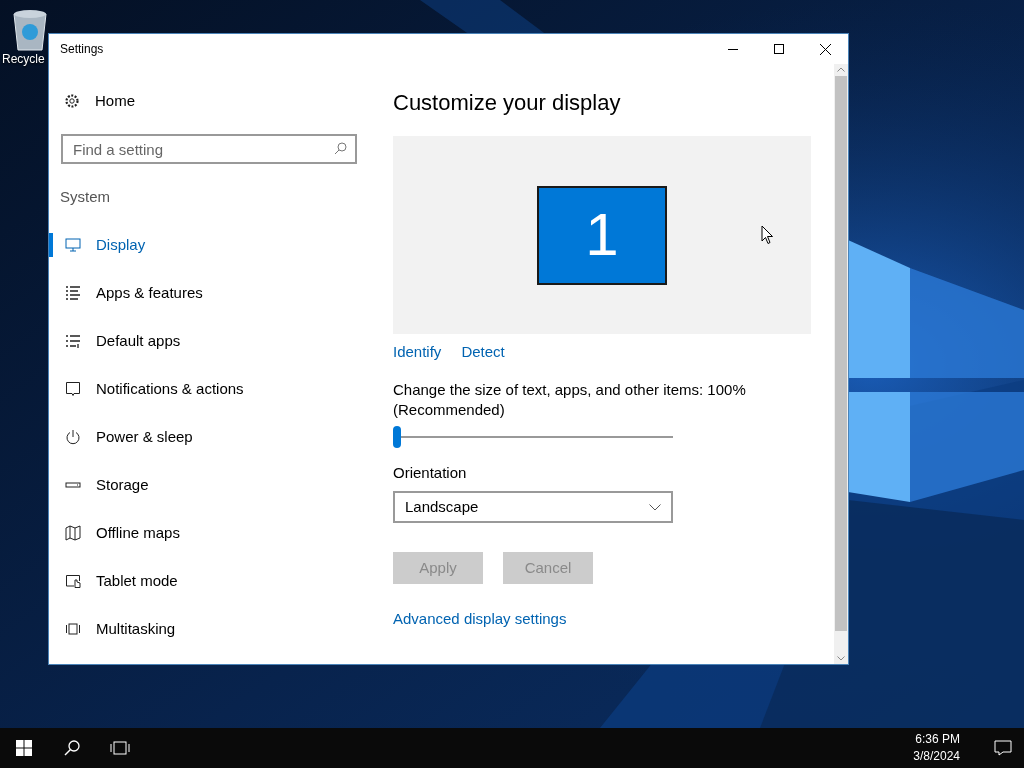 The image size is (1024, 768). I want to click on slider-thumb, so click(397, 437).